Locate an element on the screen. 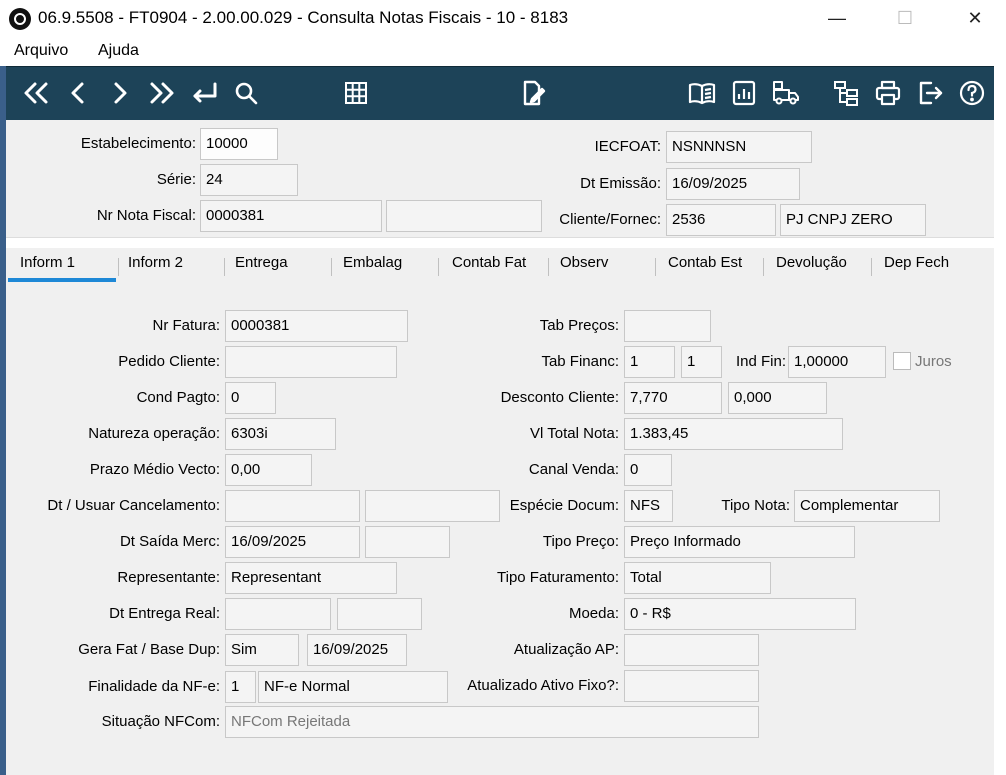 This screenshot has width=1006, height=775. estabelecimento-field: 10000 is located at coordinates (239, 144).